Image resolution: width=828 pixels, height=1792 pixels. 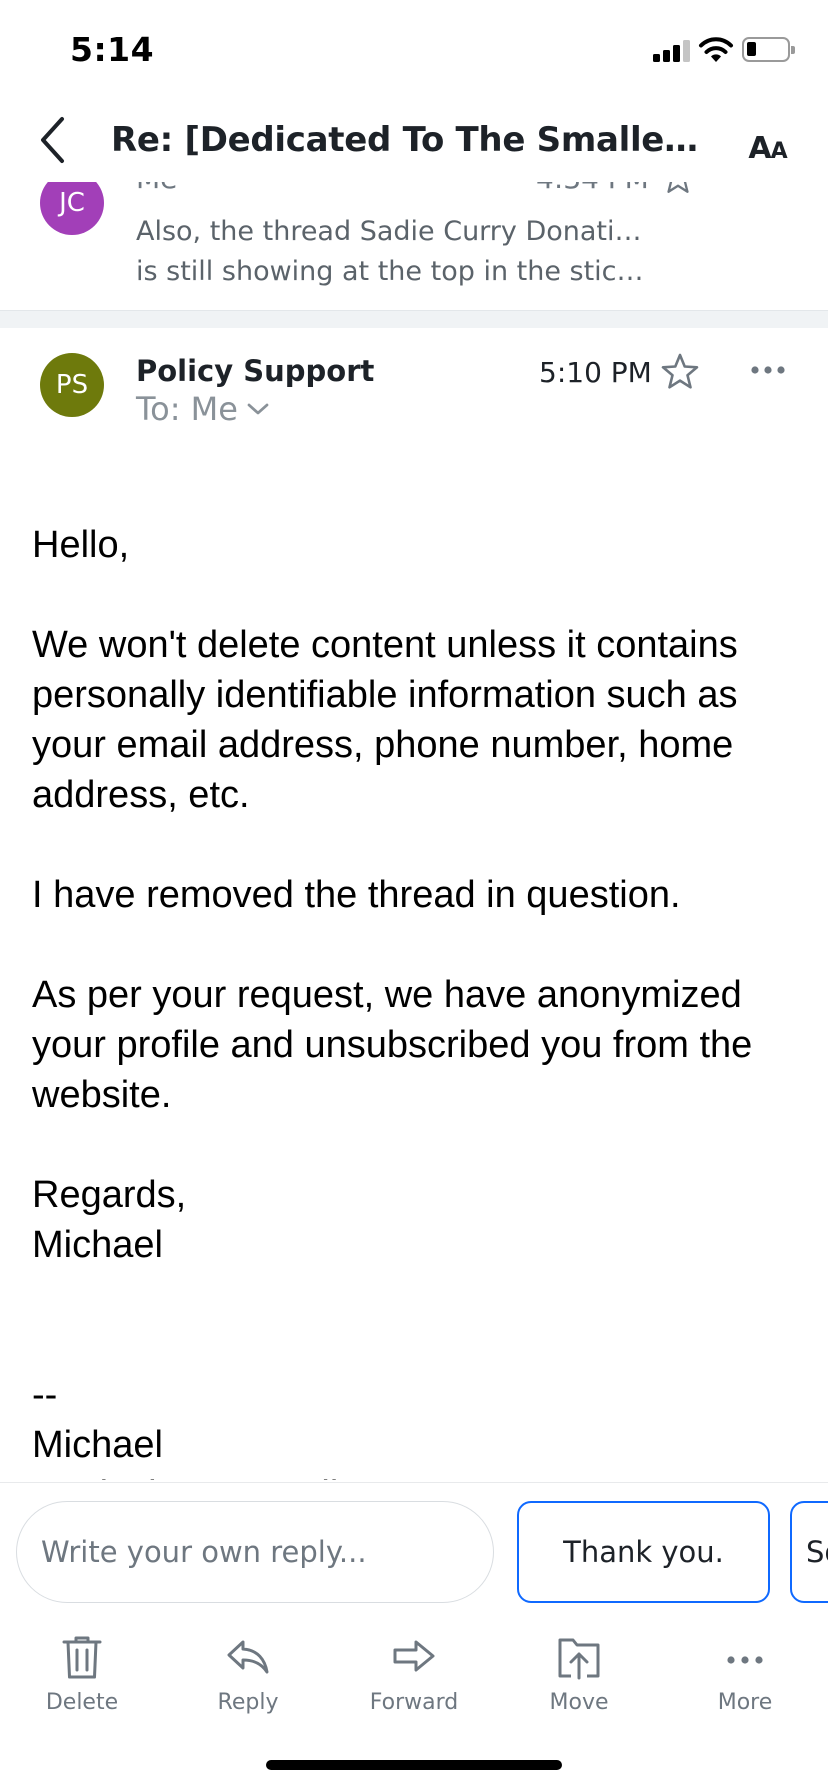 I want to click on quick-reply-button: Sounds good., so click(x=809, y=1552).